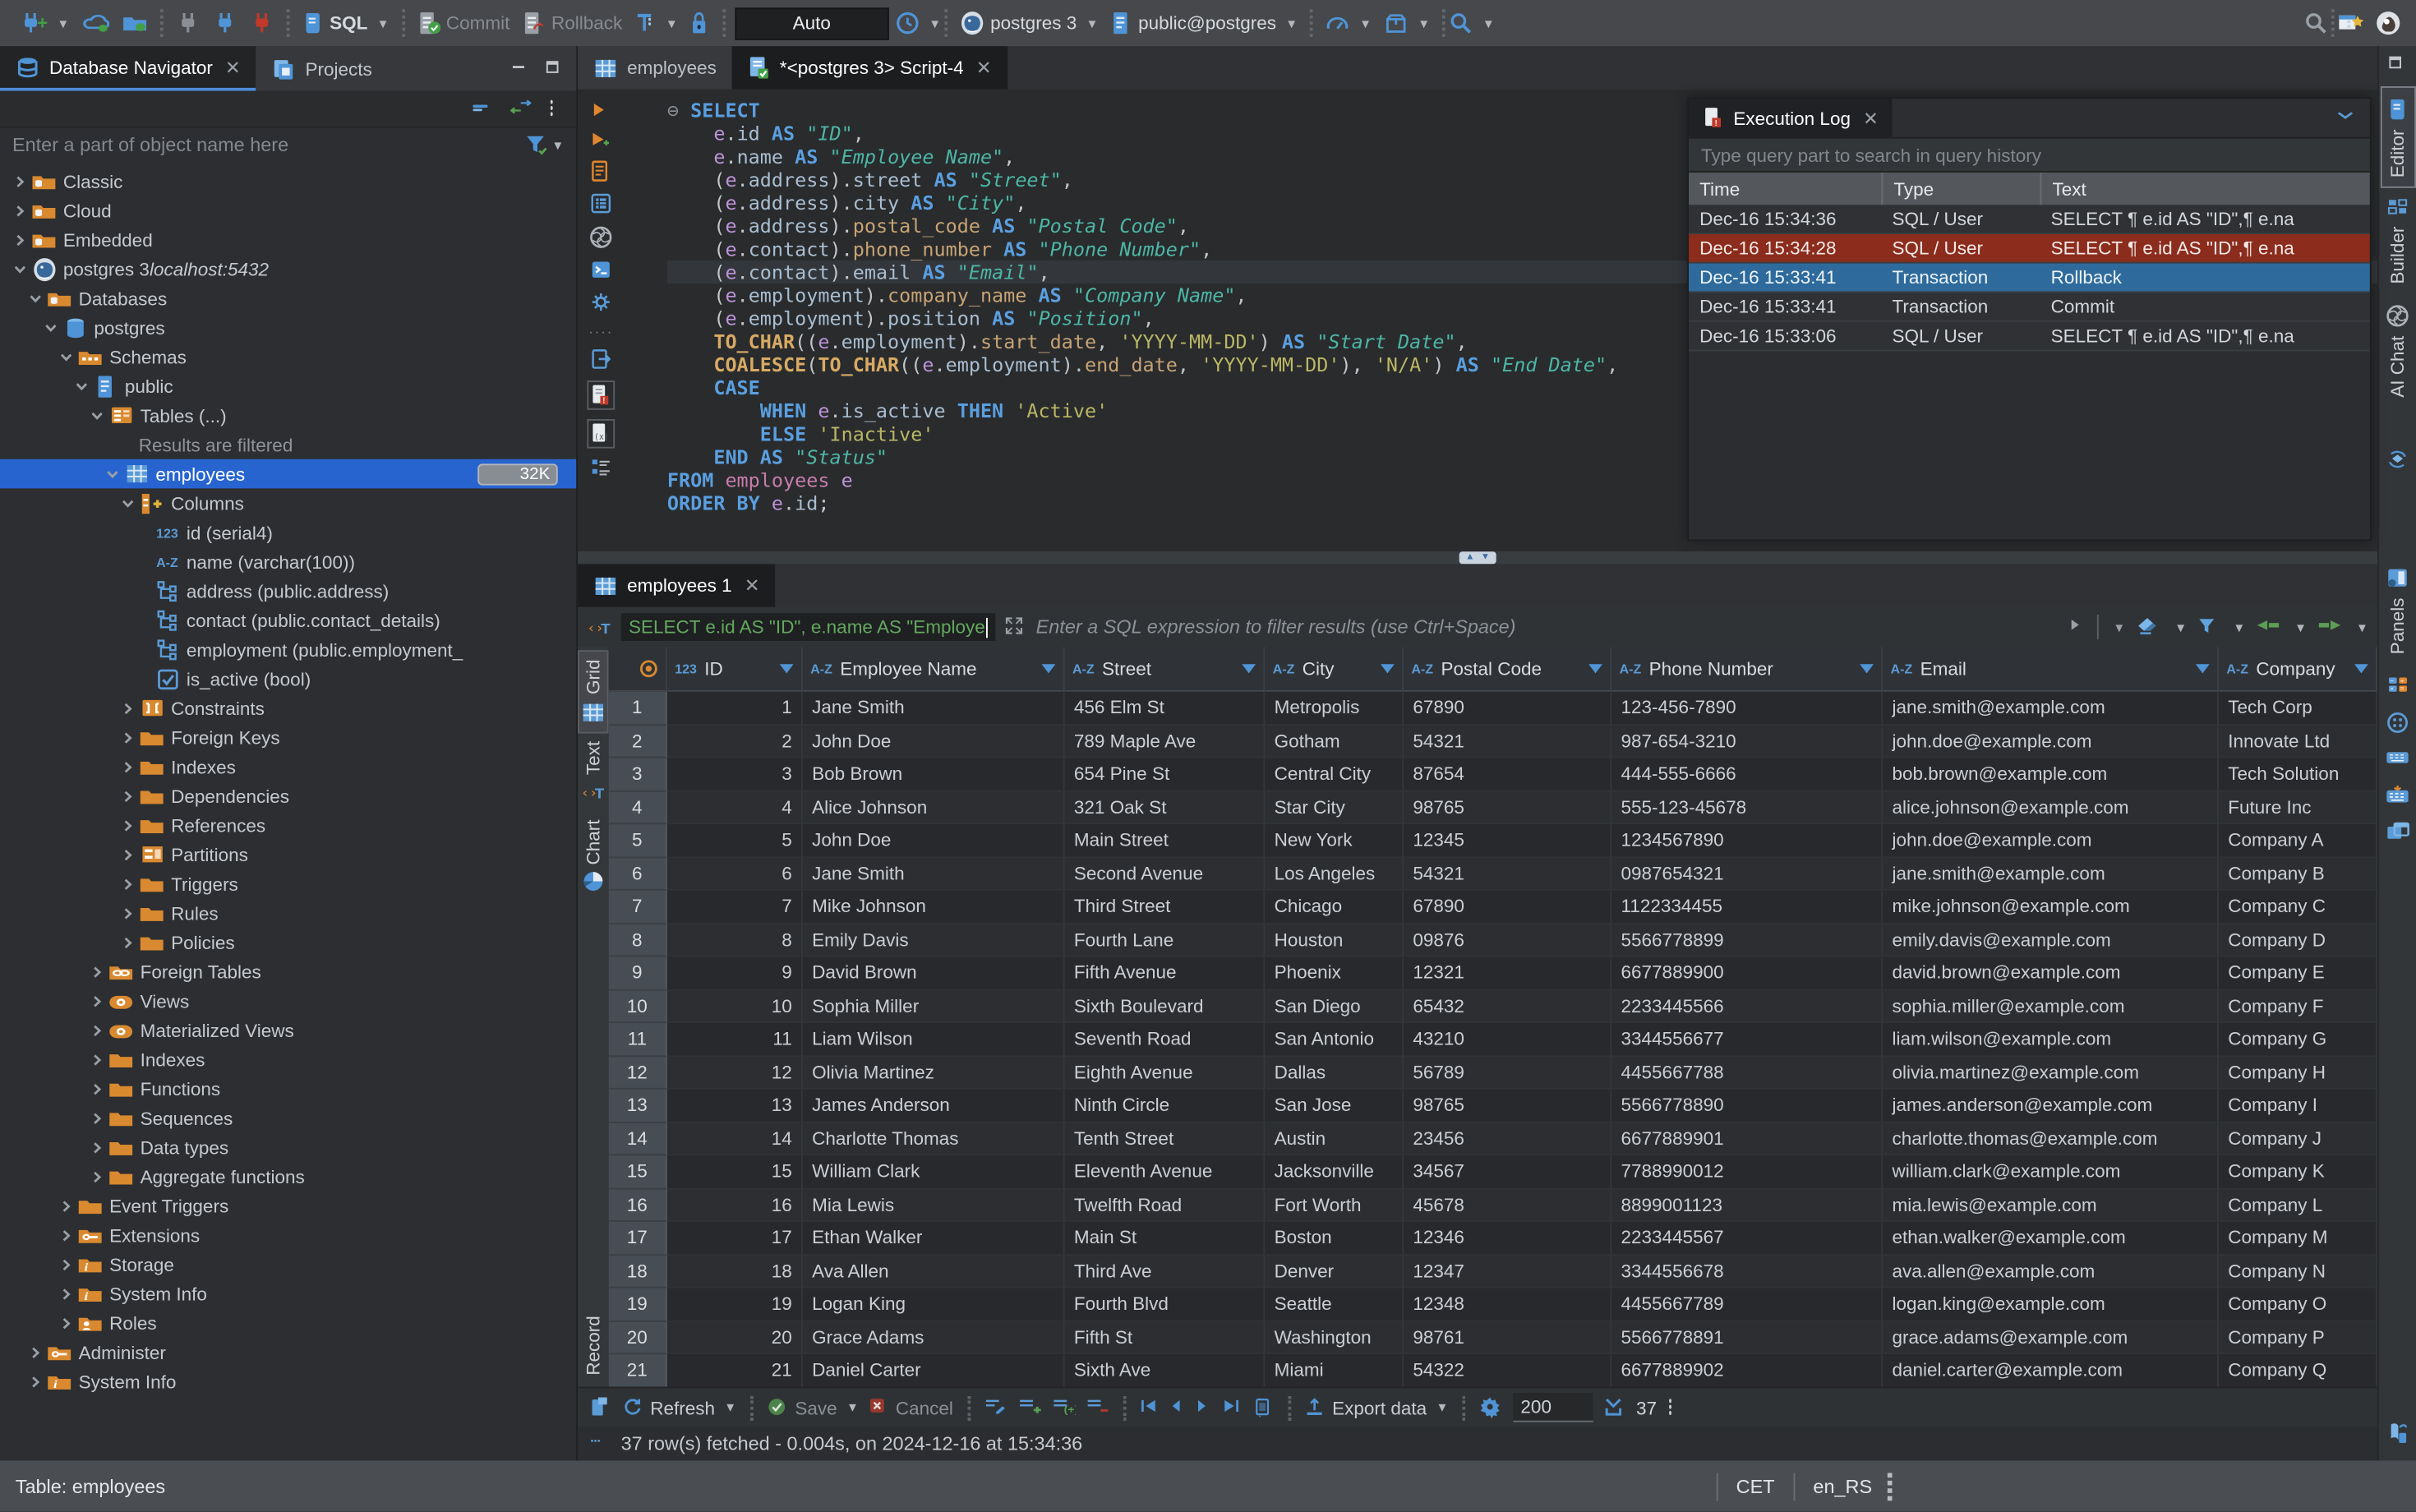 The width and height of the screenshot is (2416, 1512). I want to click on grid-cell: mike.johnson@example.com, so click(2051, 907).